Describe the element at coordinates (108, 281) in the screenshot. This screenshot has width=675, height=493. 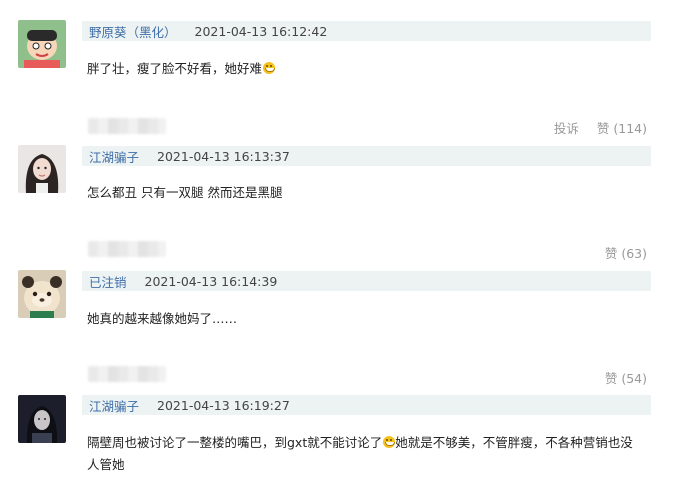
I see `username-link: 已注销` at that location.